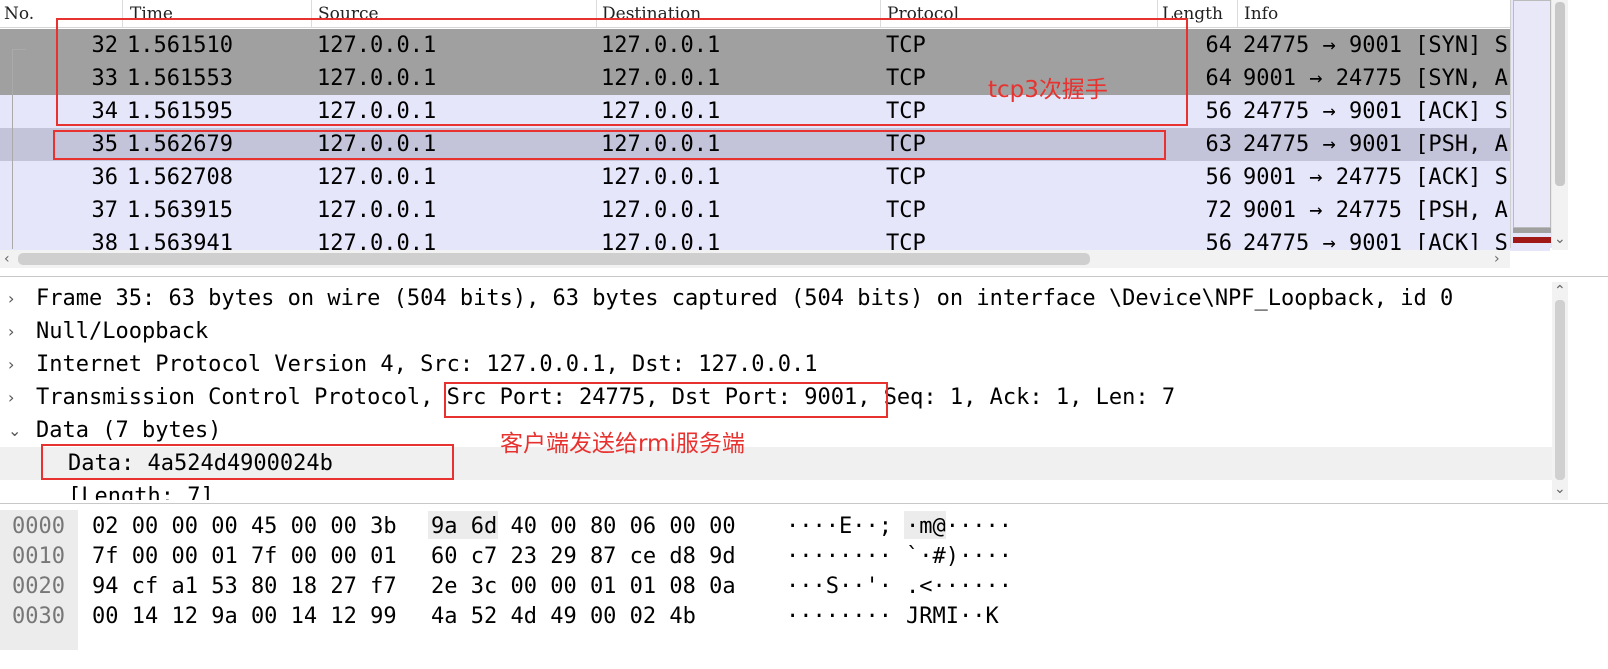  Describe the element at coordinates (583, 556) in the screenshot. I see `hex-bytes: 60 c7 23 29 87 ce d8 9d` at that location.